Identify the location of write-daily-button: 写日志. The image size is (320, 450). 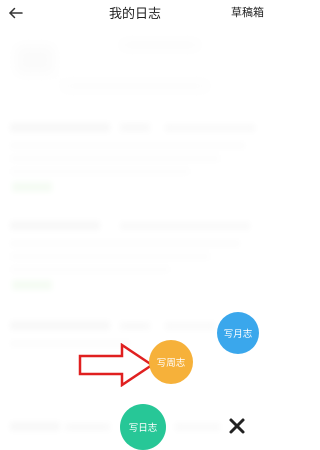
(143, 427).